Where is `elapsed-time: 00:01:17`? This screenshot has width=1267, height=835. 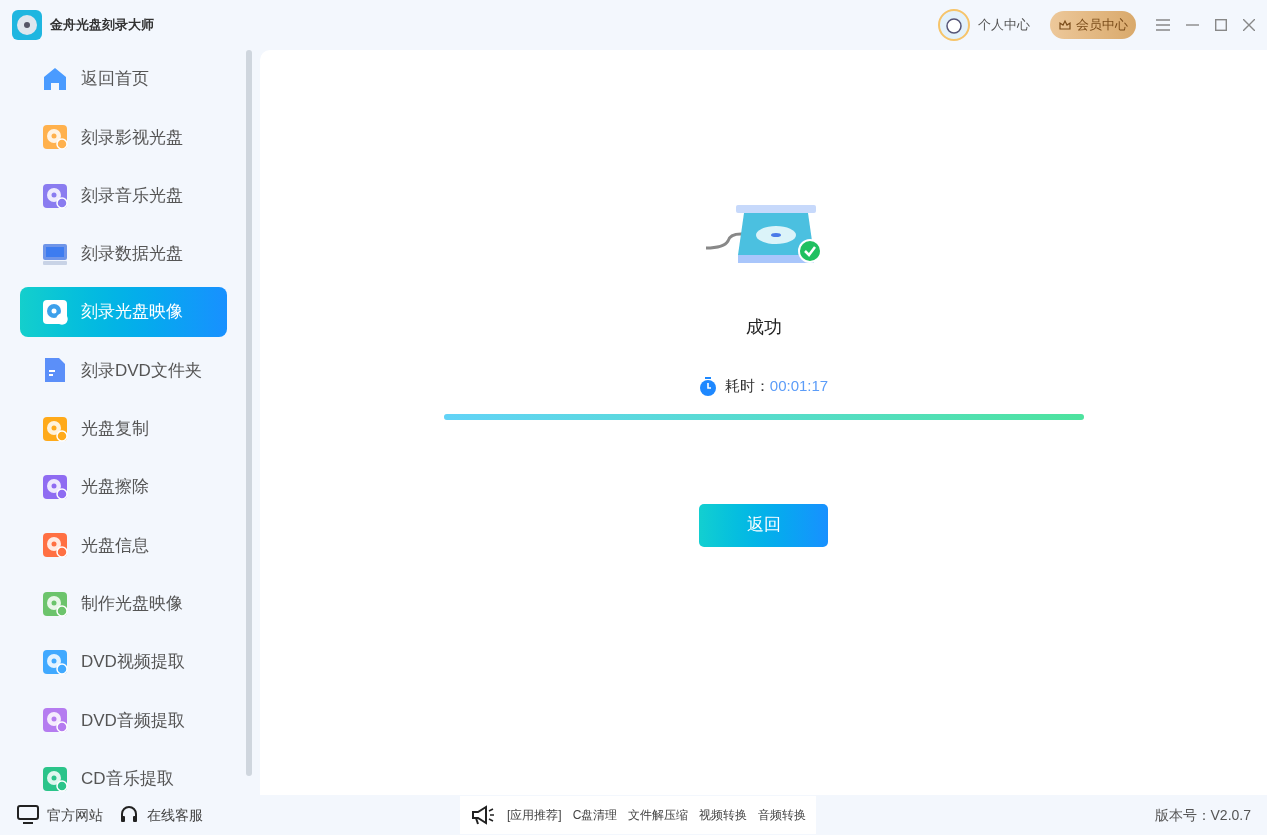 elapsed-time: 00:01:17 is located at coordinates (799, 386).